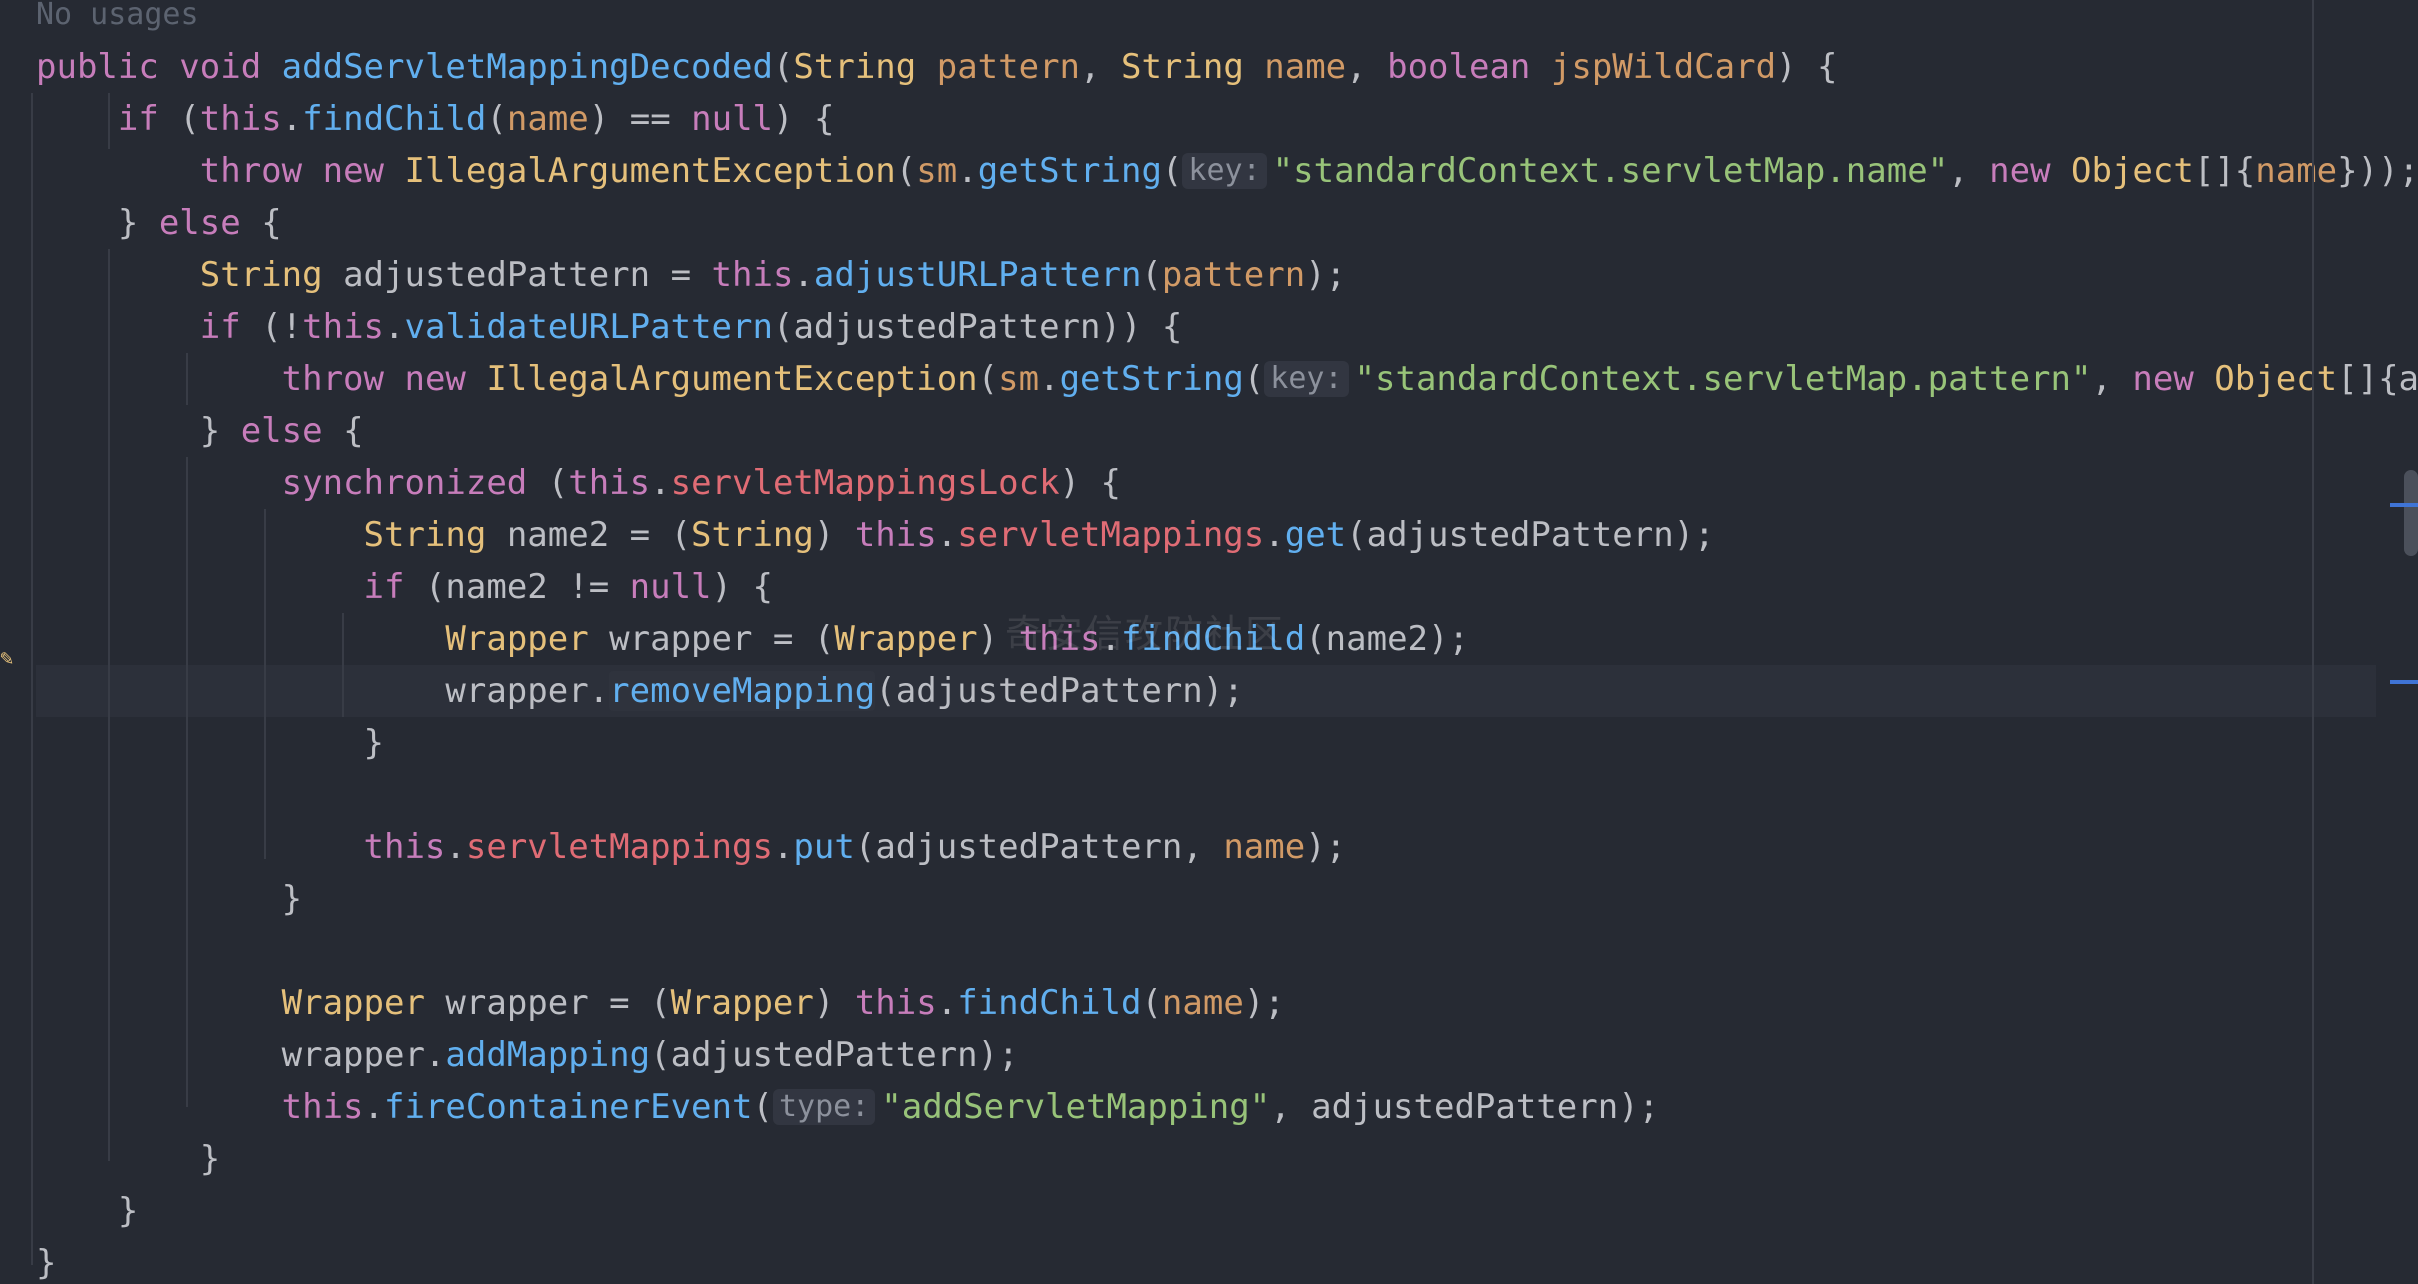 Image resolution: width=2418 pixels, height=1284 pixels. Describe the element at coordinates (1206, 119) in the screenshot. I see `code-line: if (this.findChild(name) == null) {` at that location.